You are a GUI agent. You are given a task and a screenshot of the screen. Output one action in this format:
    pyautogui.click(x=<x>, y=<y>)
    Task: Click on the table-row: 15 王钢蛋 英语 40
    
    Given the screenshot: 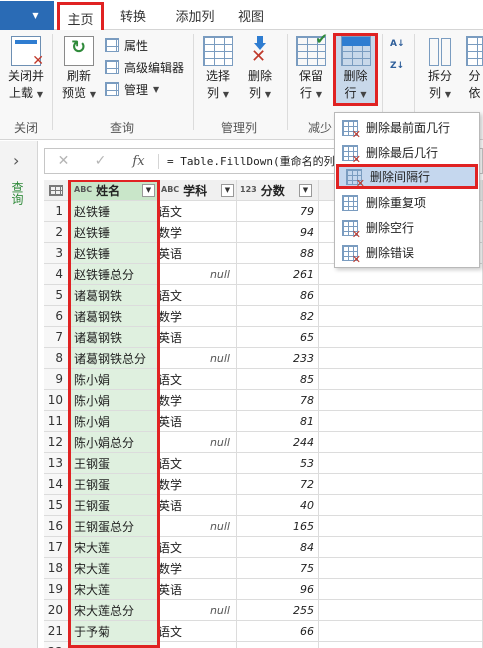 What is the action you would take?
    pyautogui.click(x=263, y=505)
    